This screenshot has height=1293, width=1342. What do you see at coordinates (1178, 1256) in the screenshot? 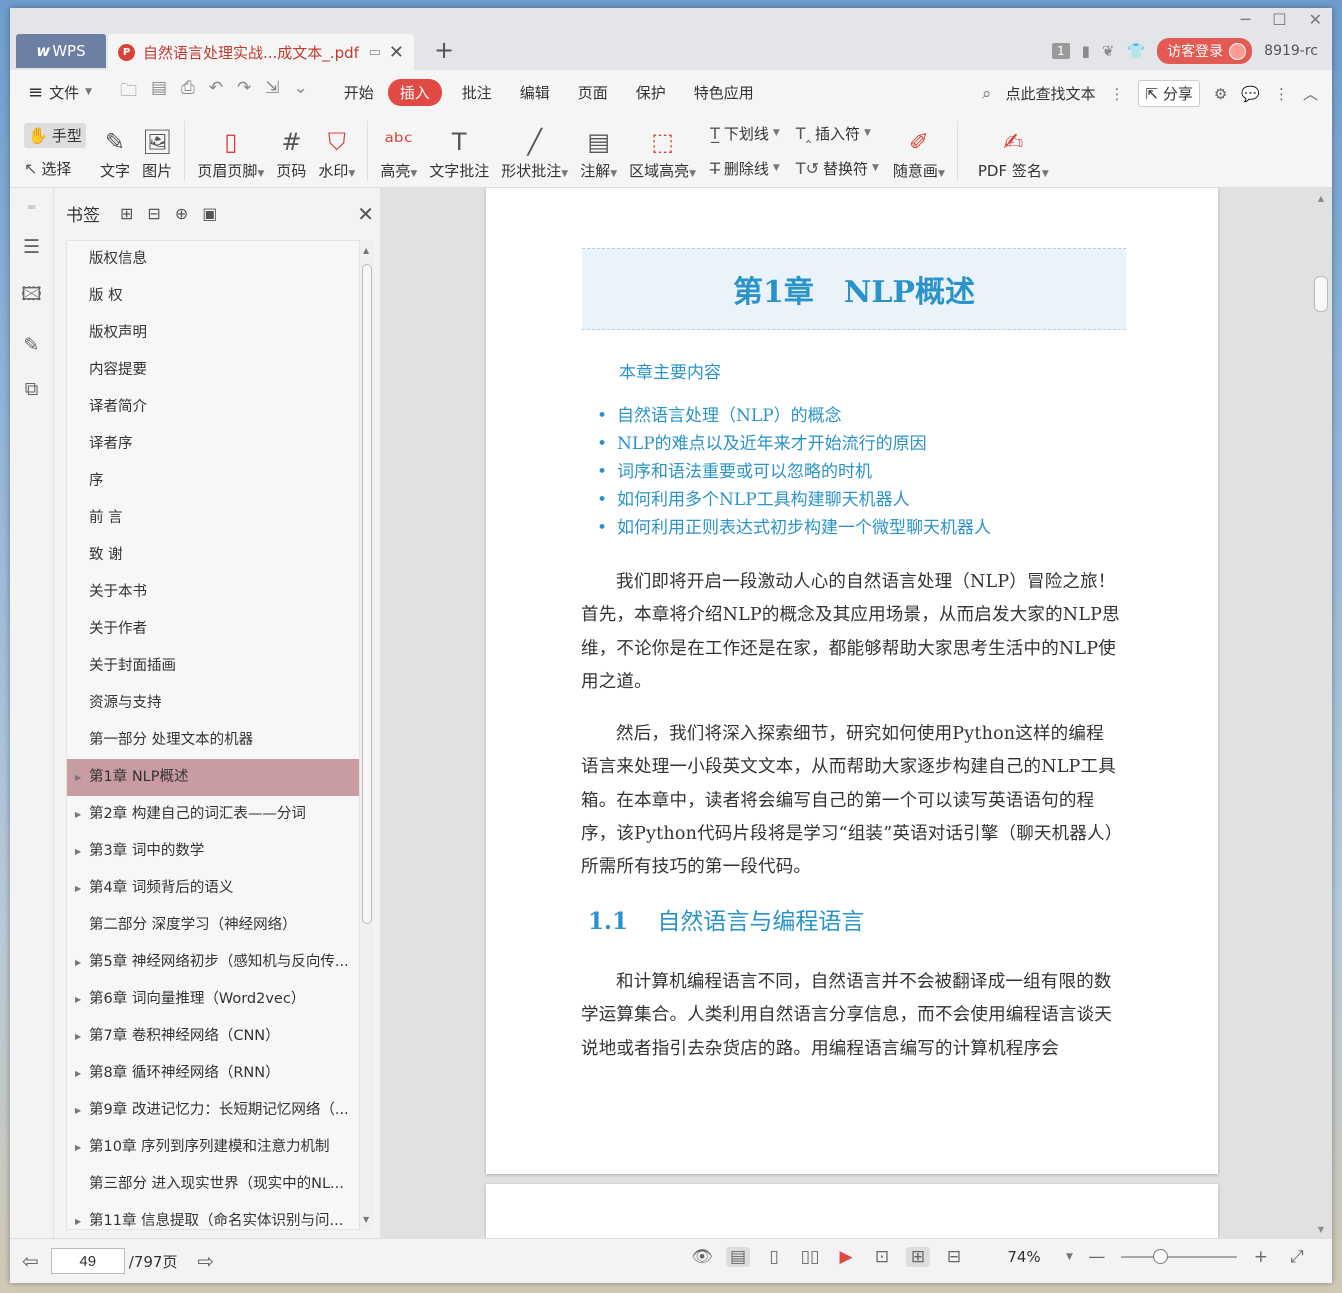
I see `zoom-slider` at bounding box center [1178, 1256].